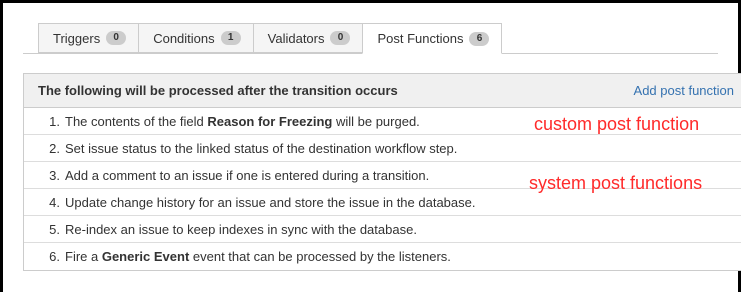  Describe the element at coordinates (616, 183) in the screenshot. I see `system-post-functions-annotation: system post functions` at that location.